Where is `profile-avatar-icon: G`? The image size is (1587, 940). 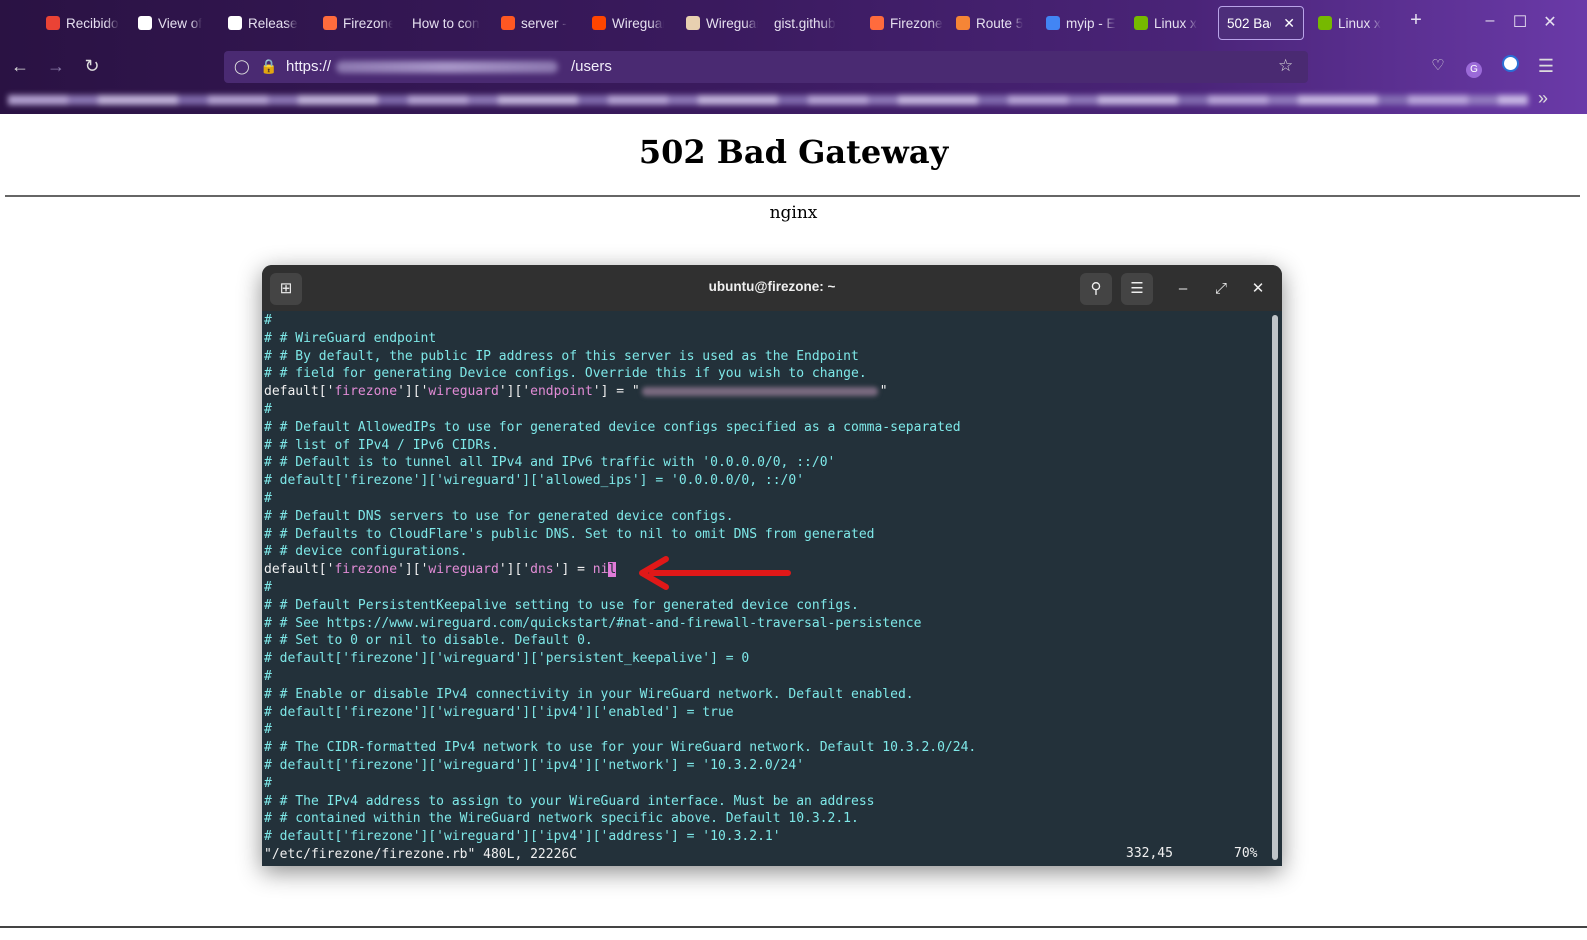 profile-avatar-icon: G is located at coordinates (1474, 66).